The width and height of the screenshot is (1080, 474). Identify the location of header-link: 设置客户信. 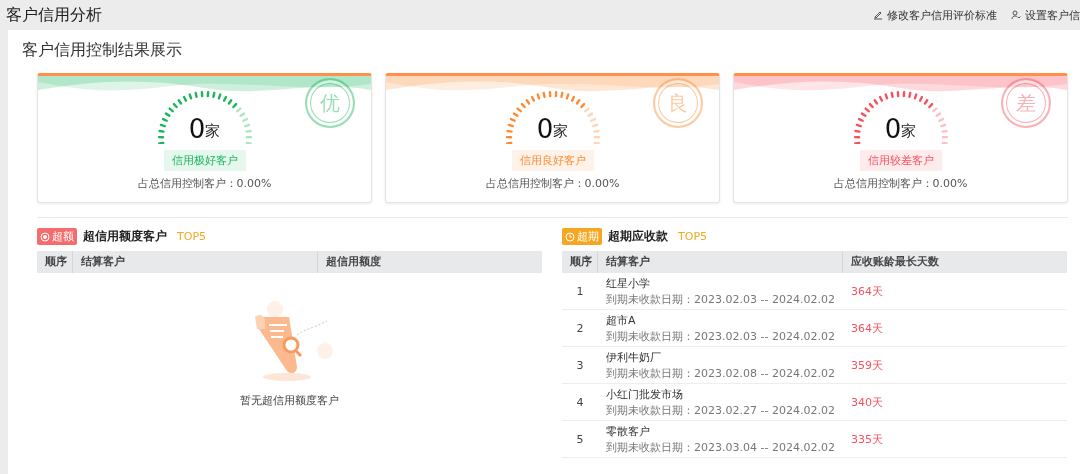
(1045, 15).